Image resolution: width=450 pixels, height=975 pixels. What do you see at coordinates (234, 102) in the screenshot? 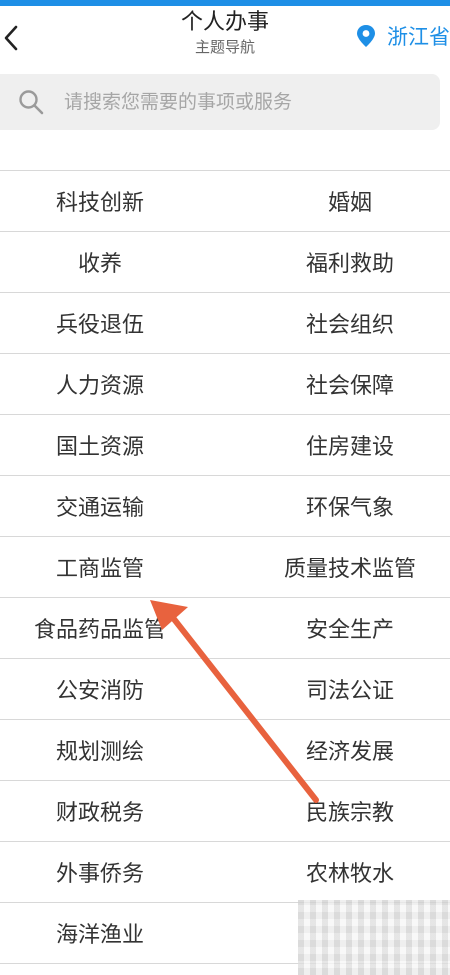
I see `search-input` at bounding box center [234, 102].